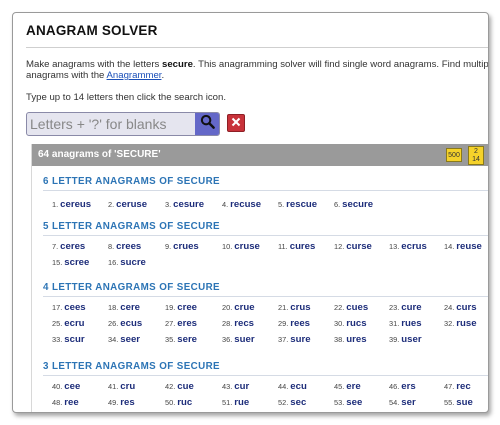 This screenshot has height=425, width=500. I want to click on anagram-number: 36., so click(227, 339).